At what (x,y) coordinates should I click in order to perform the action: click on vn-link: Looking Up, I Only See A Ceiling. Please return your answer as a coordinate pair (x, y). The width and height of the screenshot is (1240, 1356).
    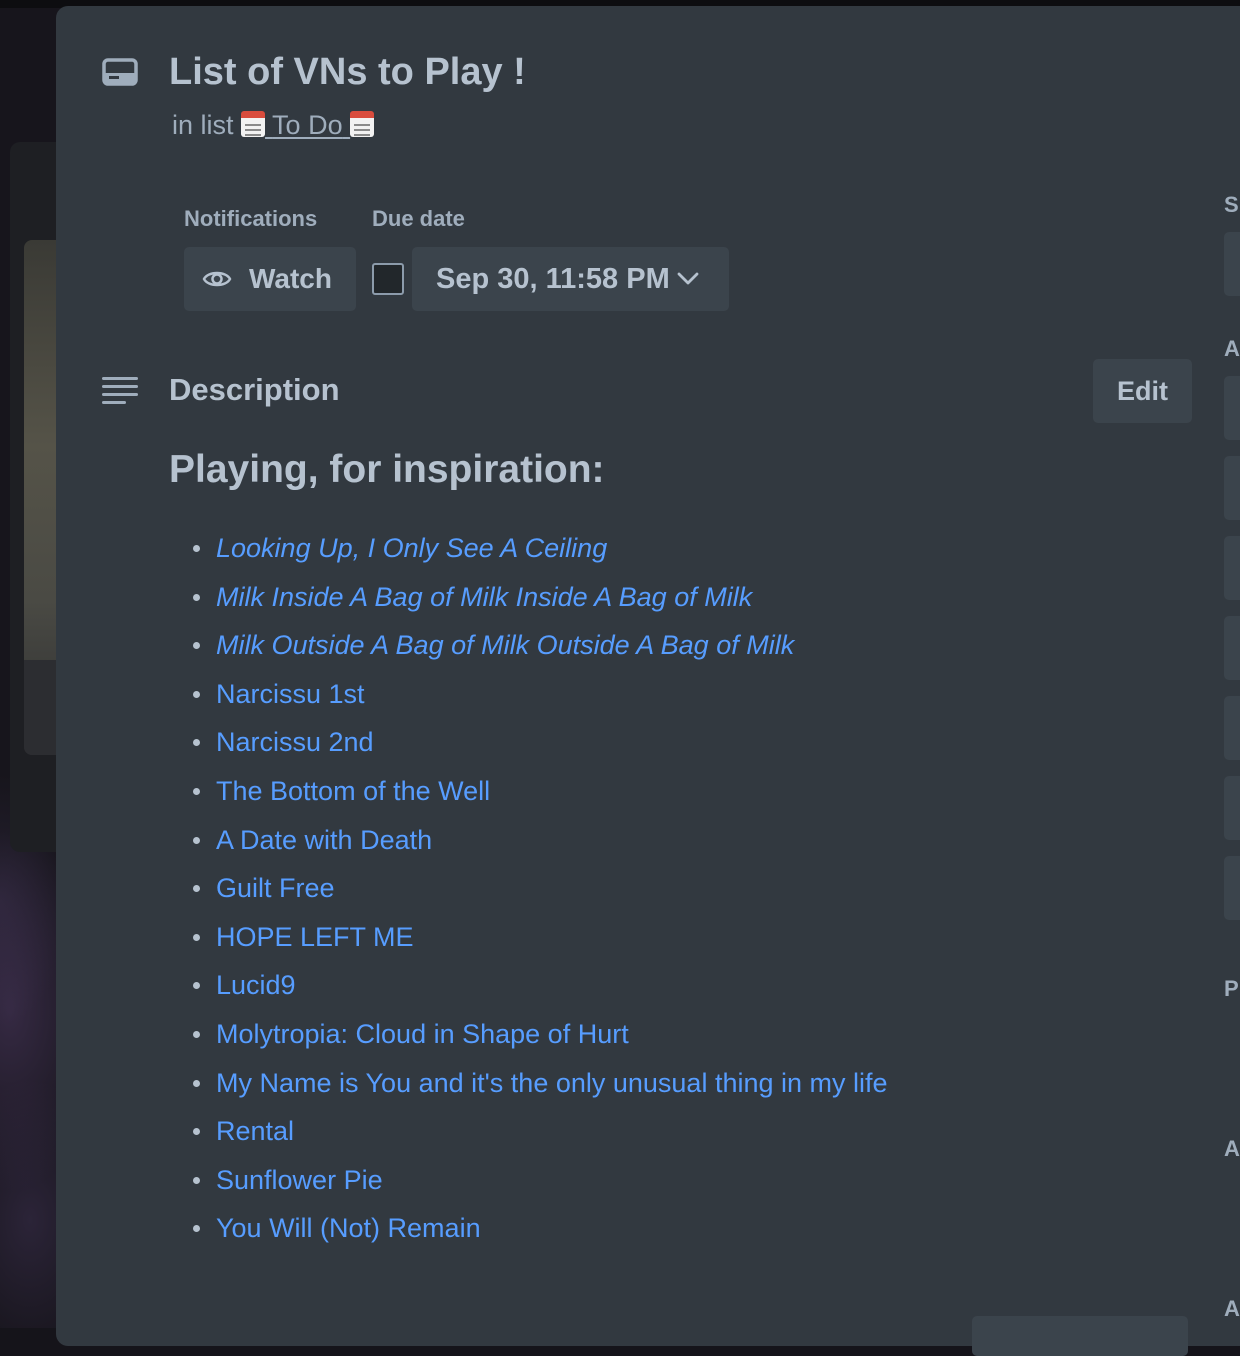
    Looking at the image, I should click on (411, 548).